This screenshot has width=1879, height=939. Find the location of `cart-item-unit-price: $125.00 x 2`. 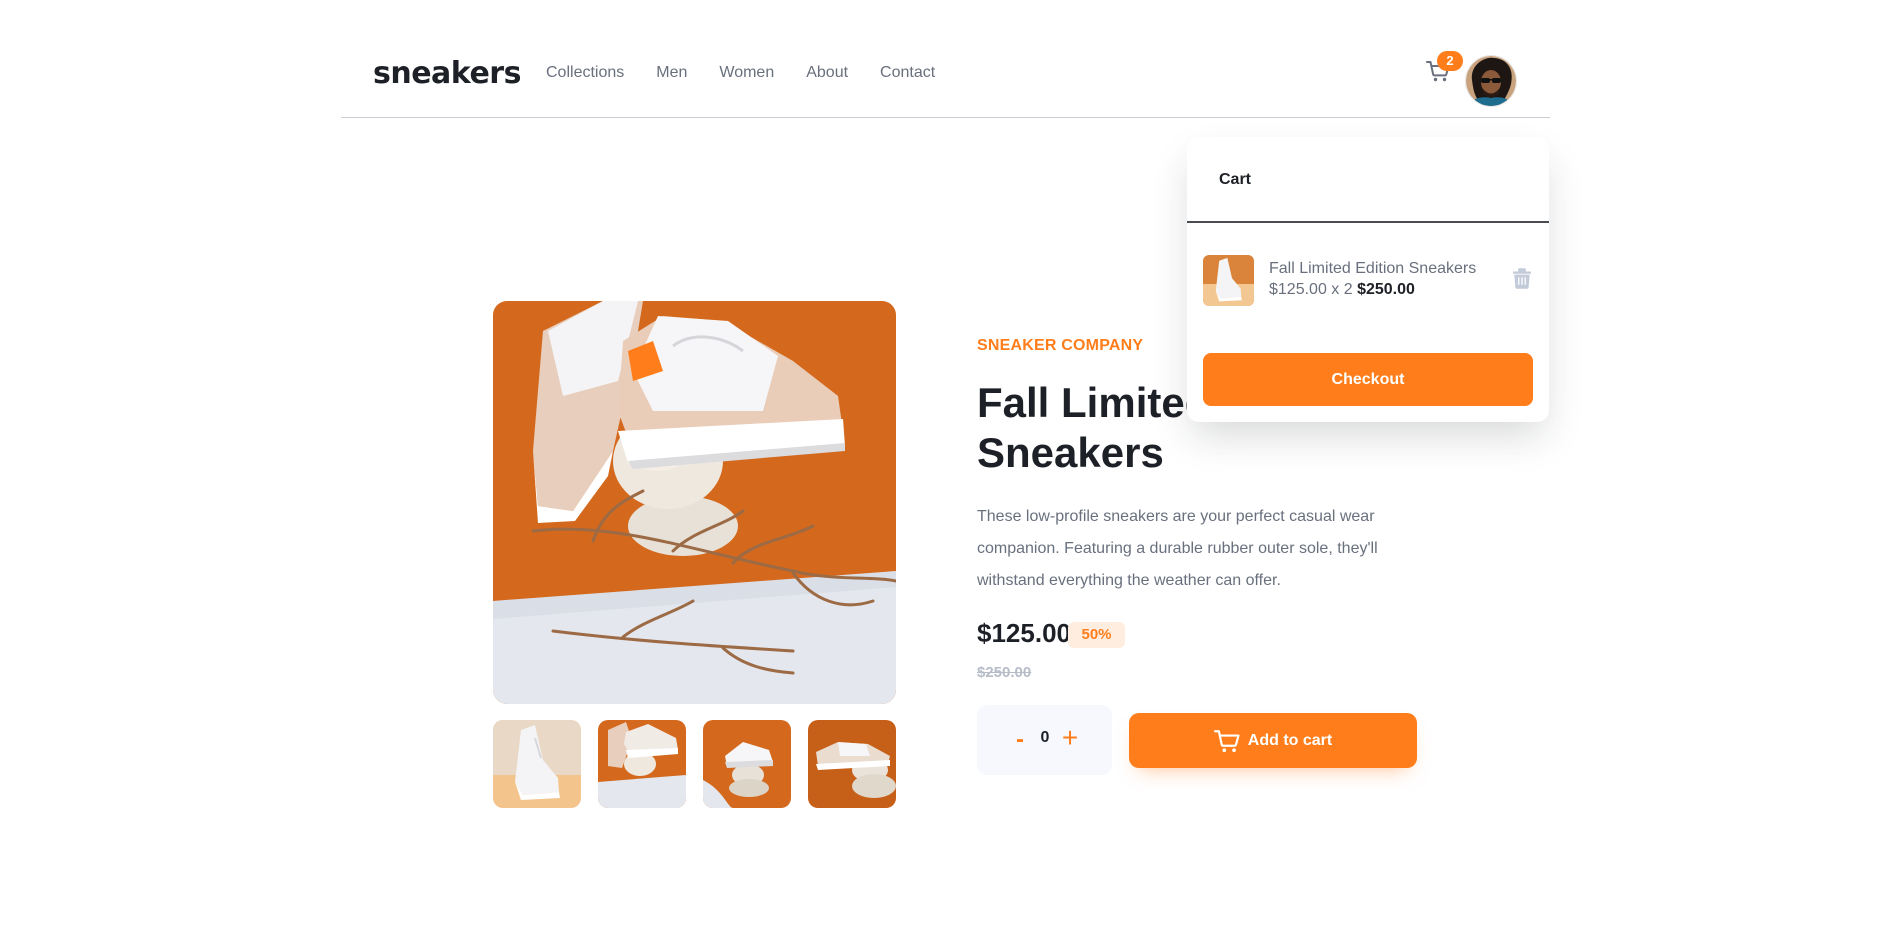

cart-item-unit-price: $125.00 x 2 is located at coordinates (1311, 289).